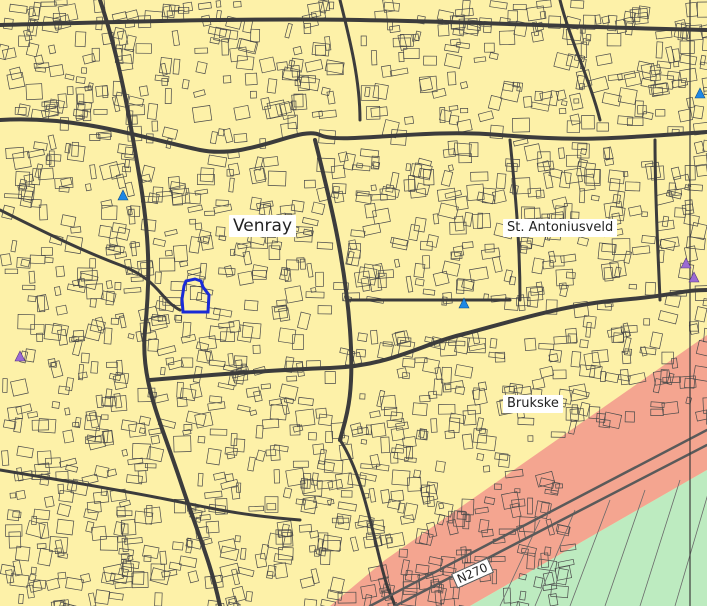 This screenshot has width=707, height=606. What do you see at coordinates (533, 404) in the screenshot?
I see `place-label-brukske: Brukske` at bounding box center [533, 404].